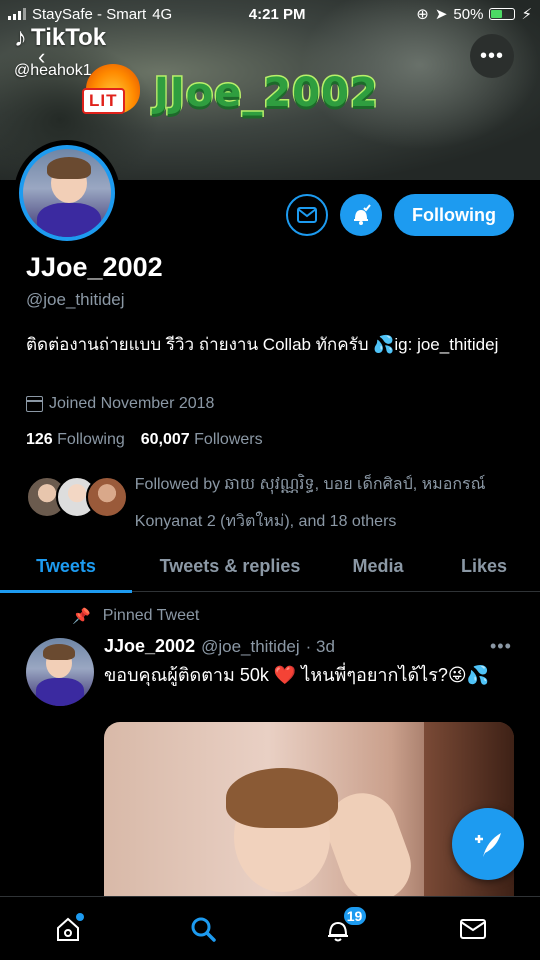 This screenshot has width=540, height=960. What do you see at coordinates (354, 915) in the screenshot?
I see `notifications-badge: 19` at bounding box center [354, 915].